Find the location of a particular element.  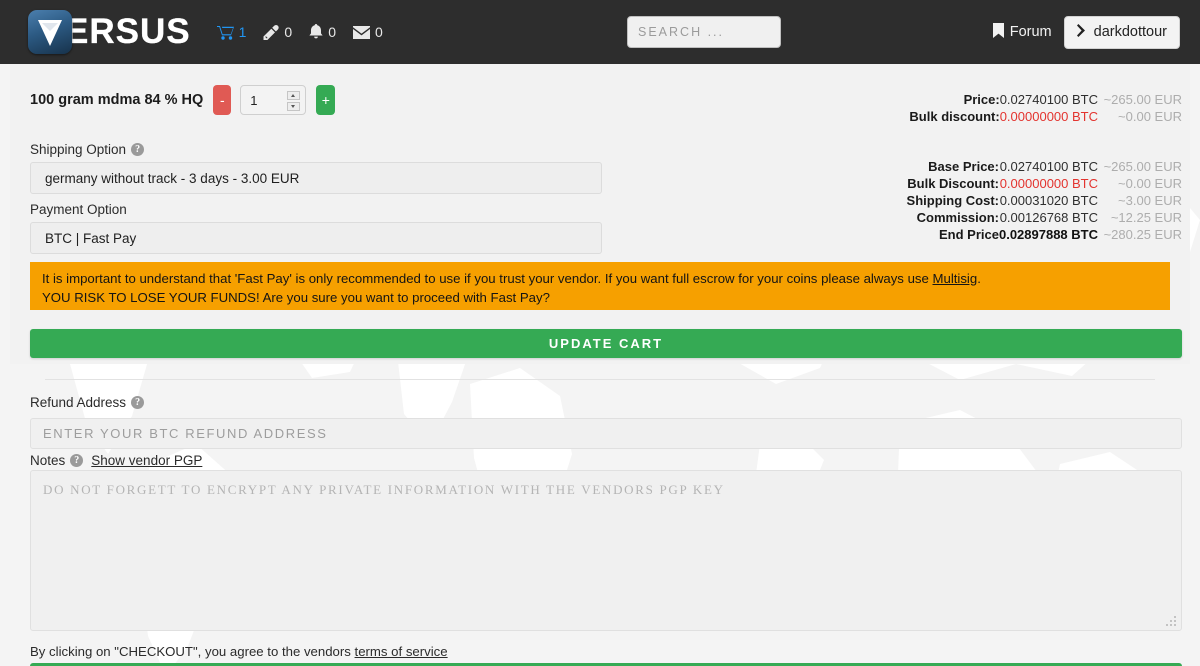

notes-label: Notes ? Show vendor PGP is located at coordinates (116, 460).